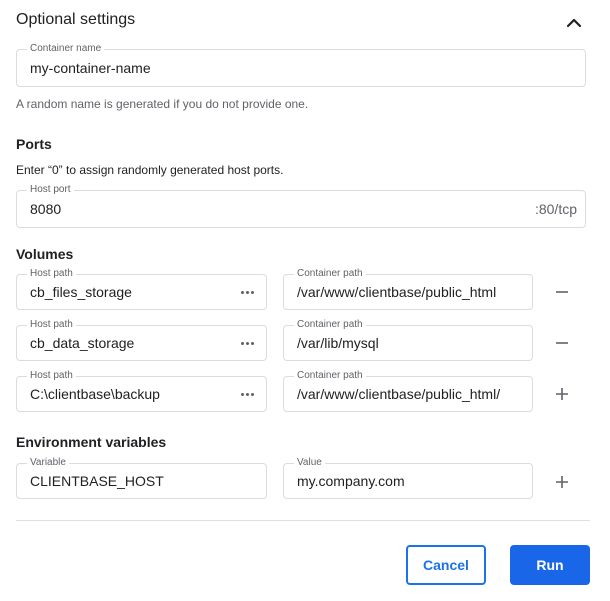 This screenshot has width=610, height=601. I want to click on variable-value: CLIENTBASE_HOST, so click(97, 481).